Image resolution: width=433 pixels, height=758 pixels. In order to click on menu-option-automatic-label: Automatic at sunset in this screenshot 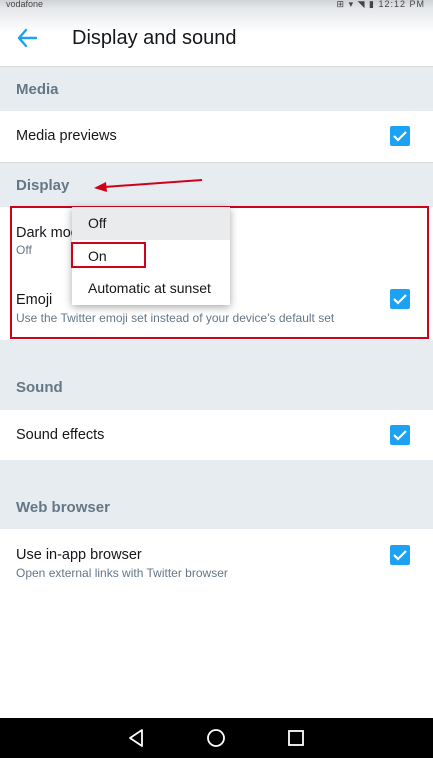, I will do `click(149, 288)`.